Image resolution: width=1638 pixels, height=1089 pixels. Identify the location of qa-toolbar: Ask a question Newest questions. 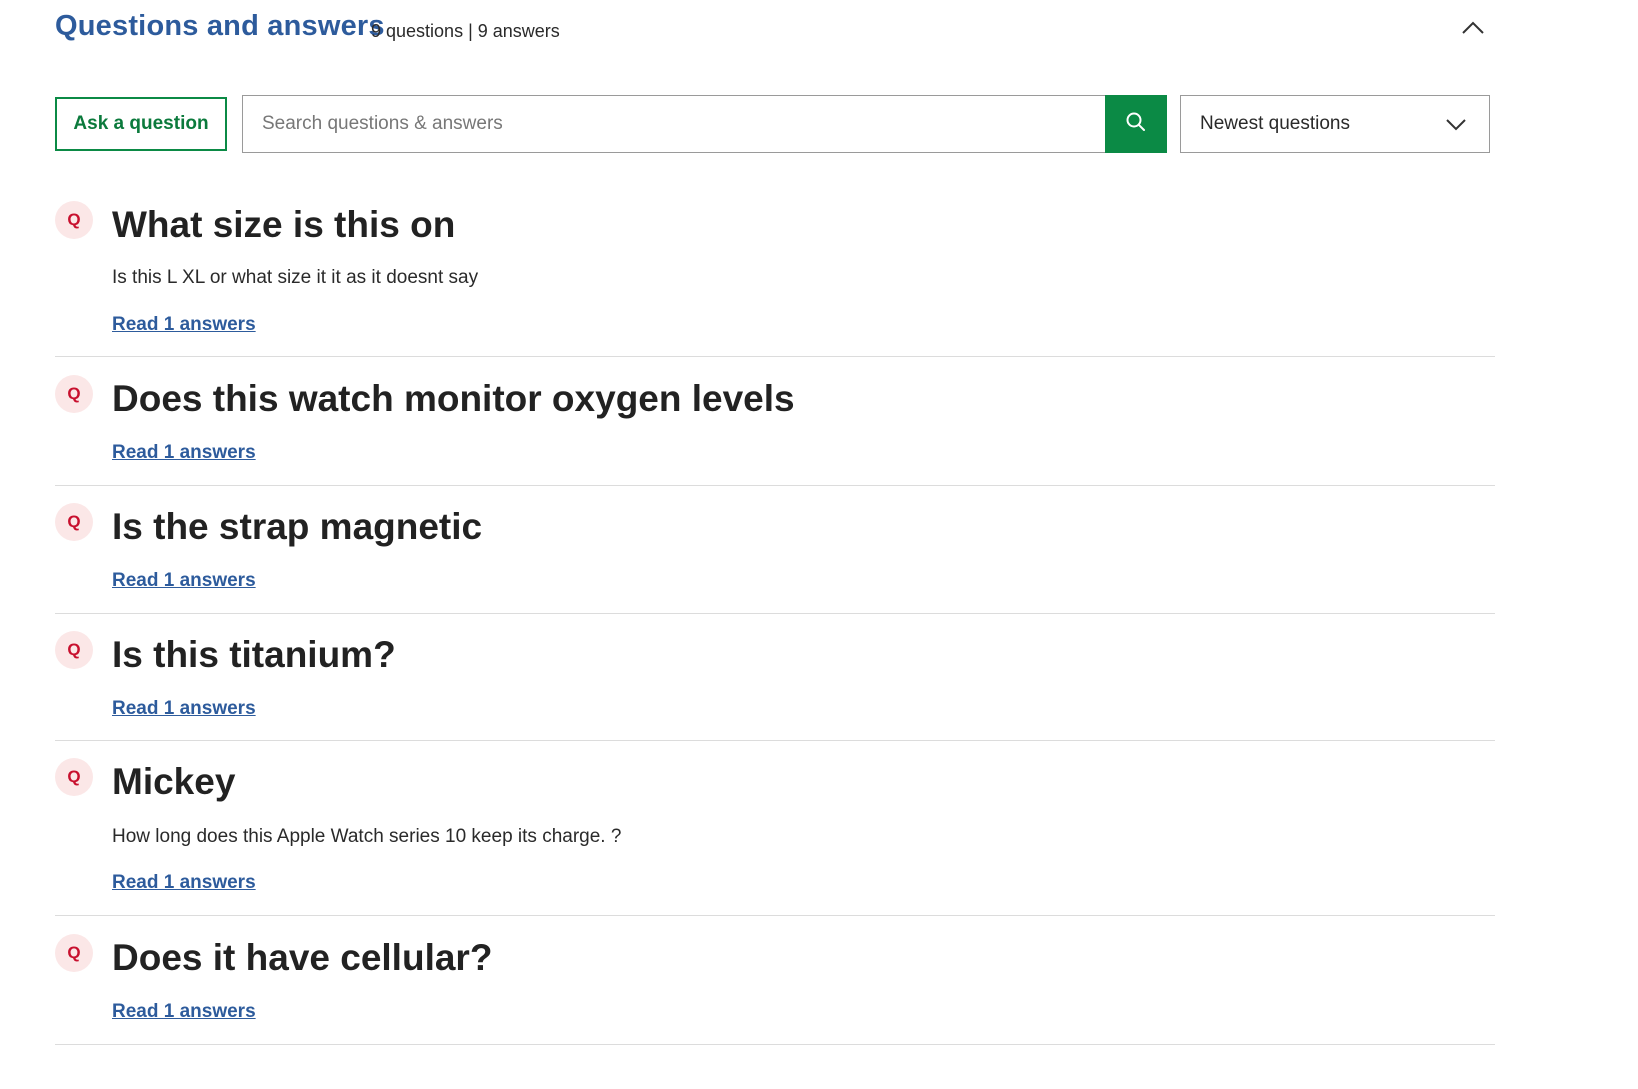
(775, 124).